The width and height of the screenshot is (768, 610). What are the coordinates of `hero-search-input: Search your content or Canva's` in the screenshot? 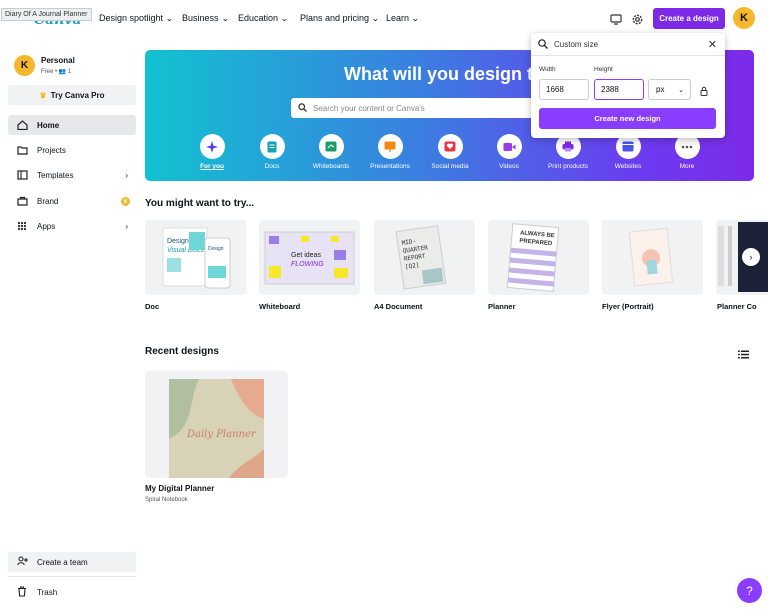 It's located at (421, 108).